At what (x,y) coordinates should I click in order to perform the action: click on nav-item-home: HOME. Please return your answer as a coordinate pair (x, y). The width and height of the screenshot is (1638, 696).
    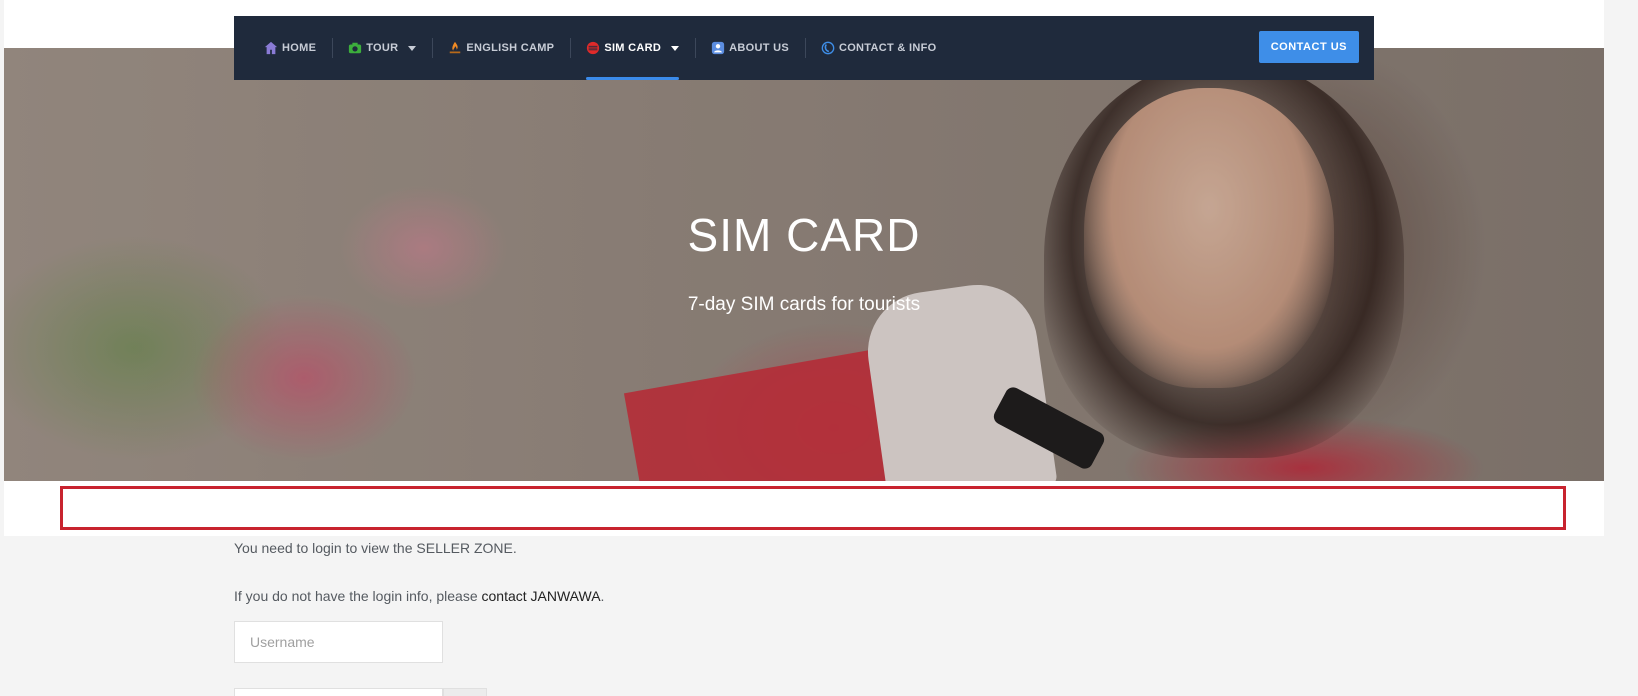
    Looking at the image, I should click on (298, 48).